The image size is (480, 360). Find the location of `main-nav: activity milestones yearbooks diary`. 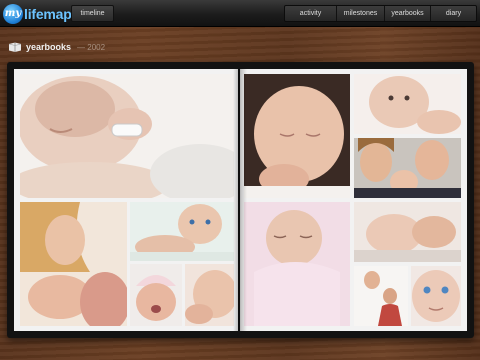

main-nav: activity milestones yearbooks diary is located at coordinates (380, 13).